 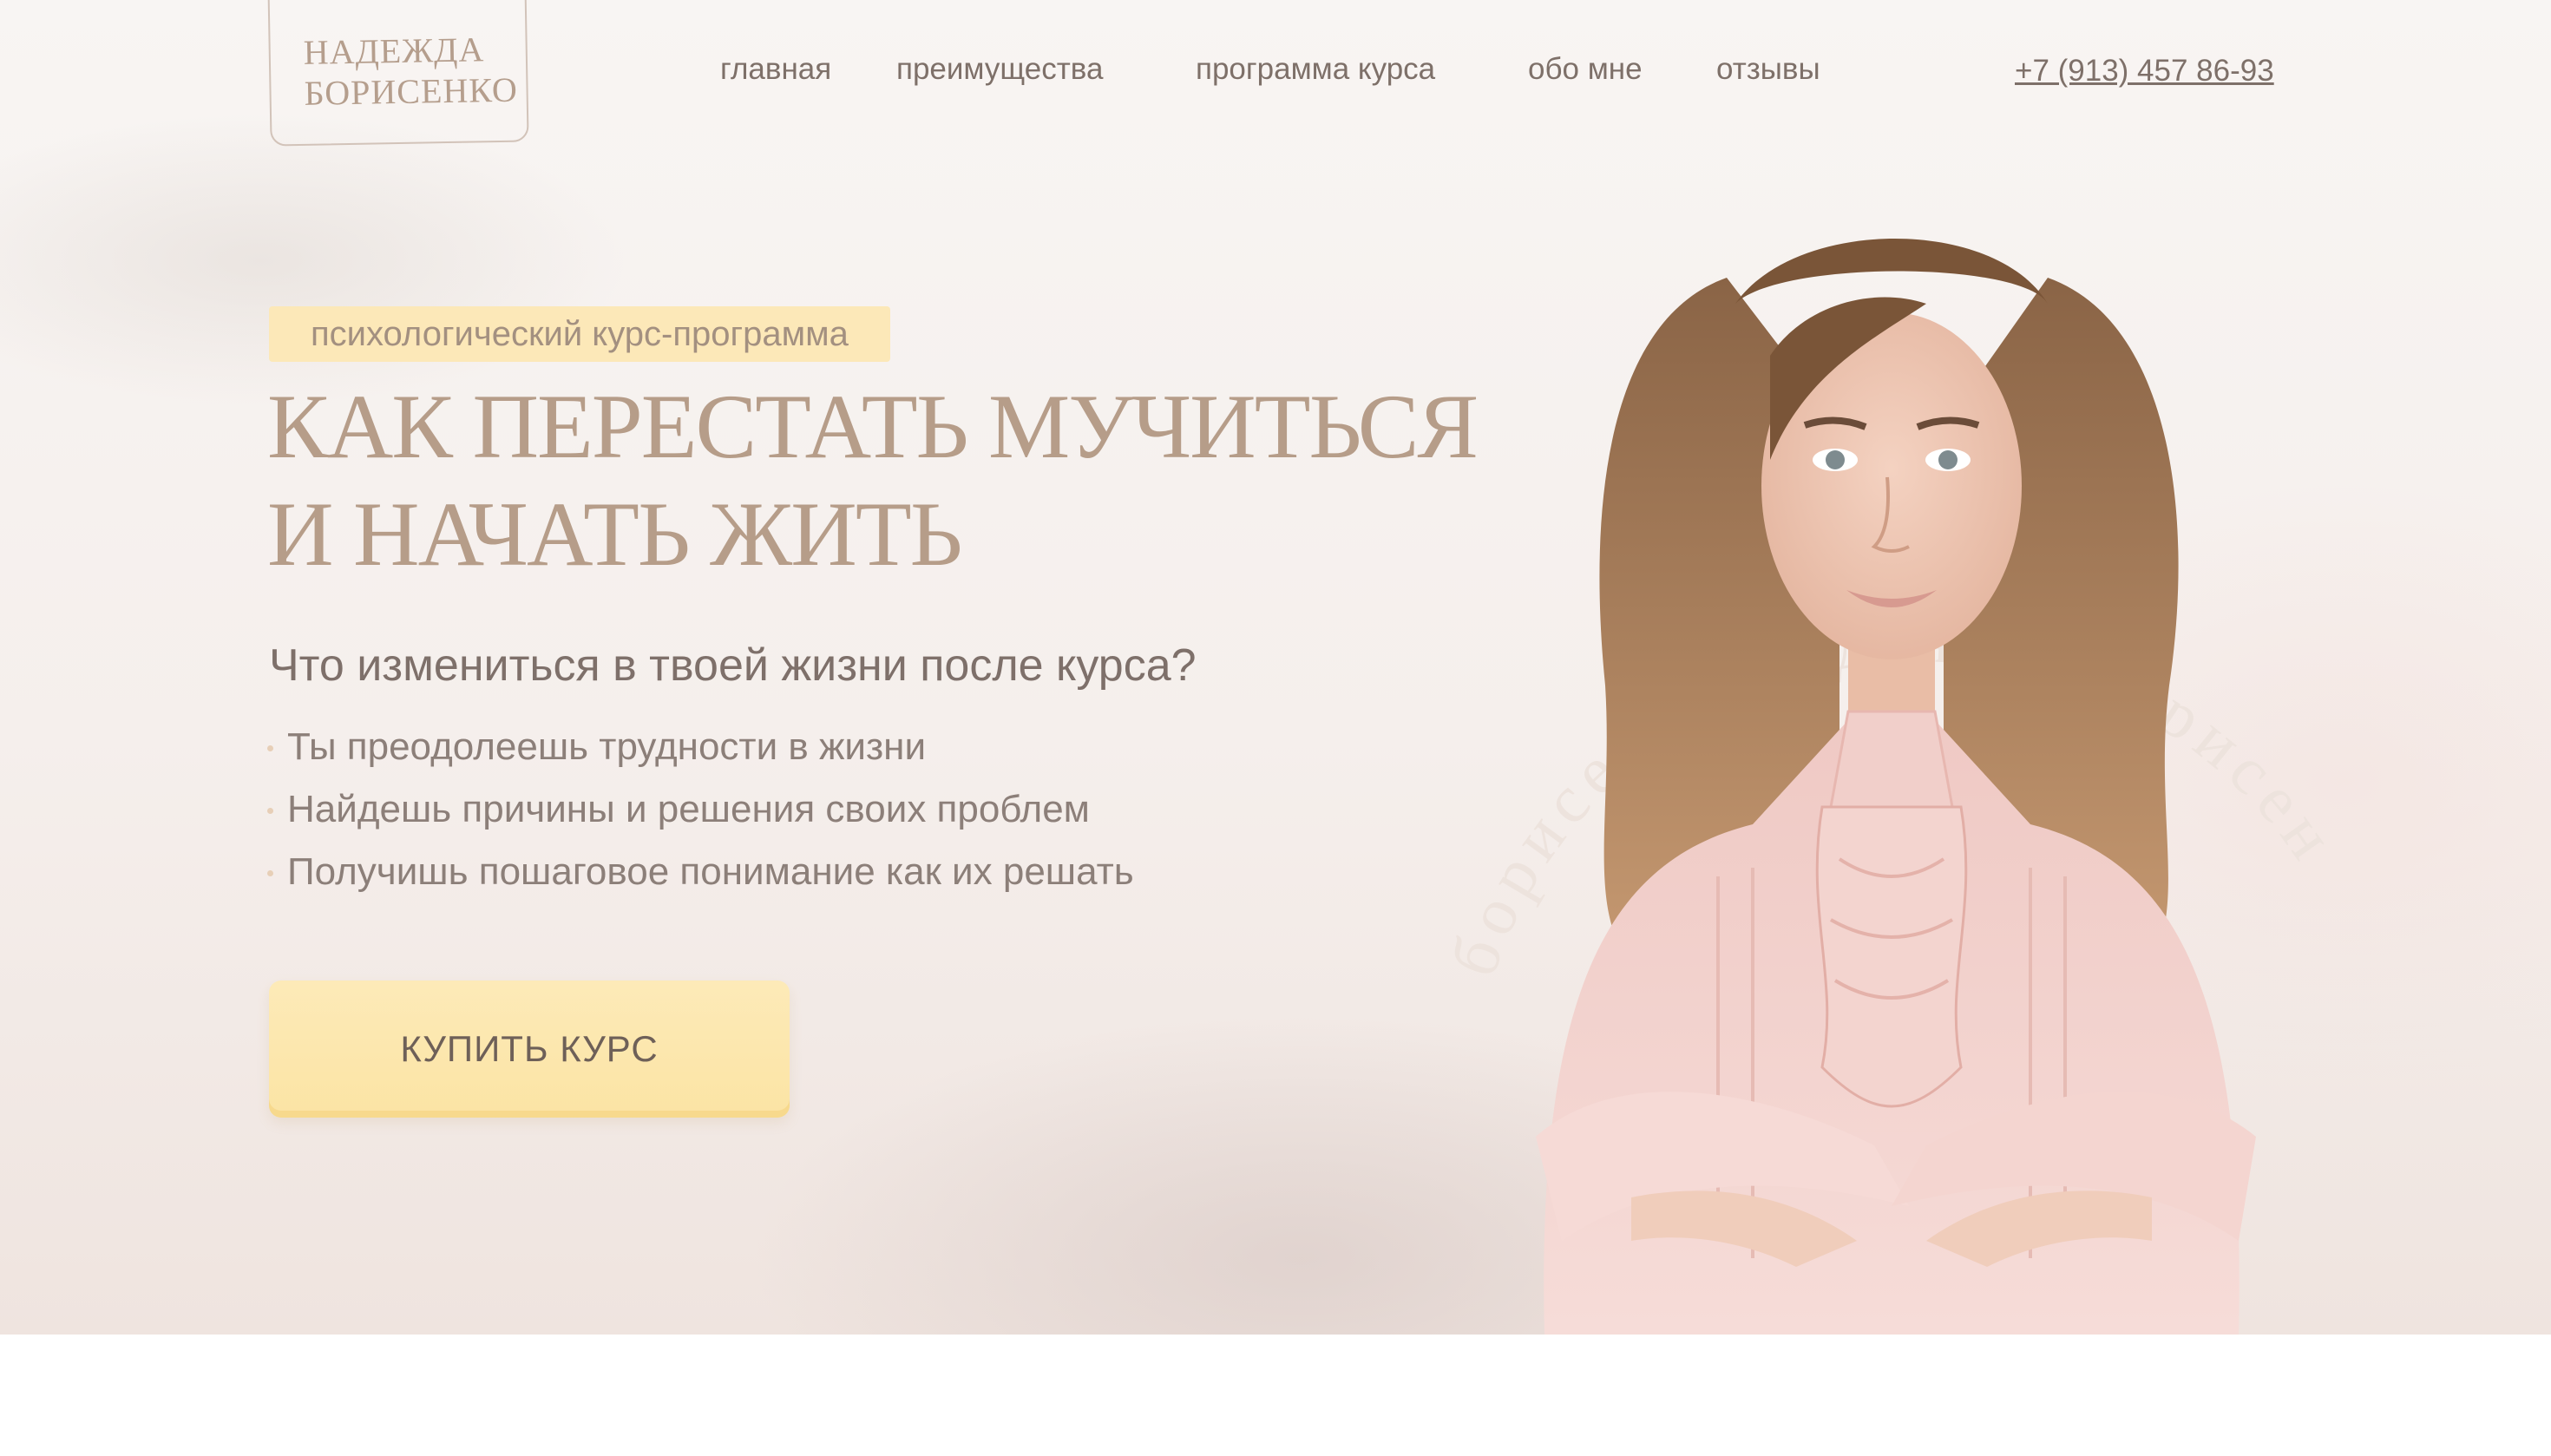 I want to click on hero-title-line-2: И НАЧАТЬ ЖИТЬ, so click(x=614, y=534).